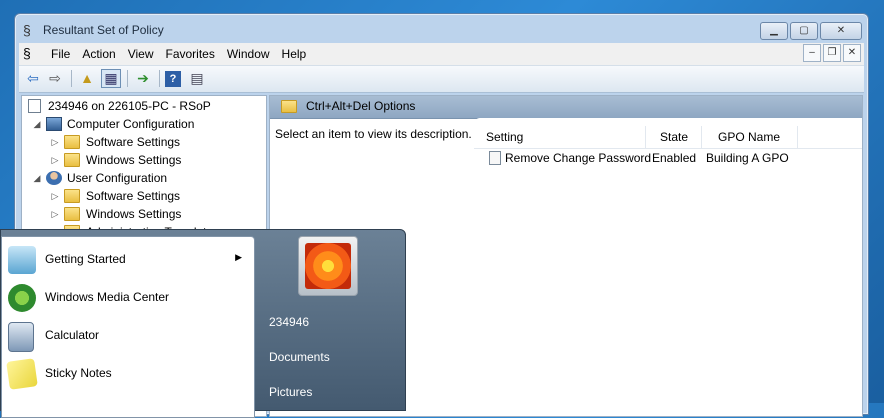 This screenshot has height=418, width=884. I want to click on getting-started-icon, so click(22, 260).